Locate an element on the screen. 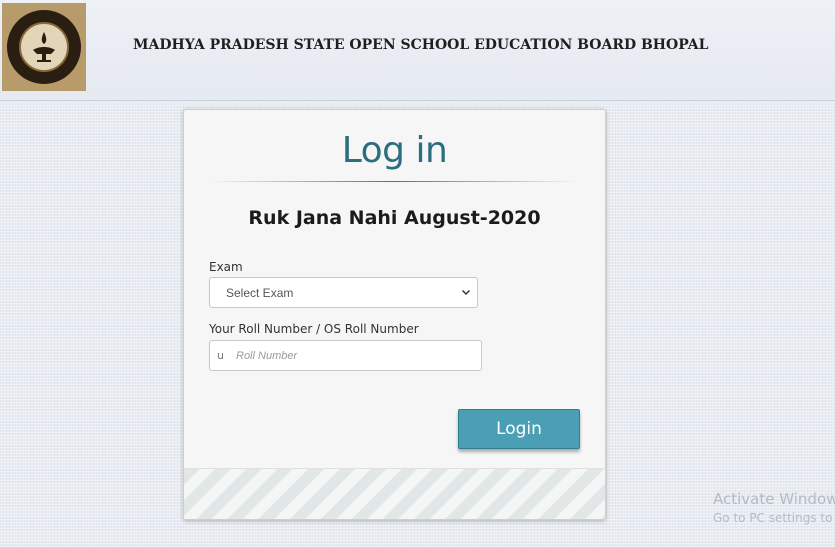 The height and width of the screenshot is (547, 835). emblem-icon is located at coordinates (44, 47).